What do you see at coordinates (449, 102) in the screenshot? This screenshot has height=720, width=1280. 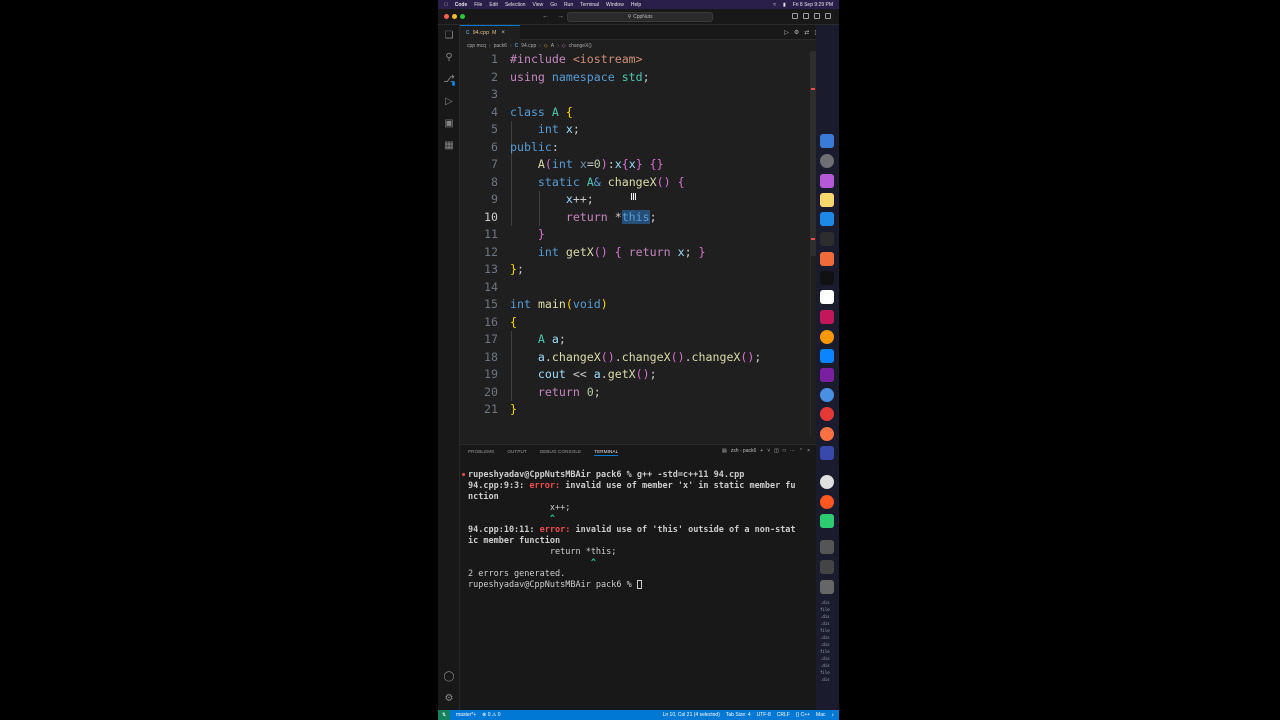 I see `run-debug-icon: ▷` at bounding box center [449, 102].